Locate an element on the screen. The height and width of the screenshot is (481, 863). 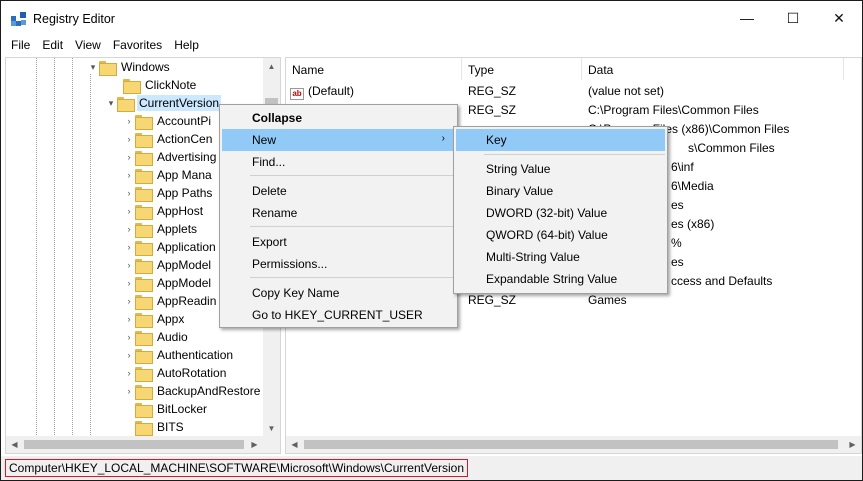
column-header-data: Data is located at coordinates (713, 69).